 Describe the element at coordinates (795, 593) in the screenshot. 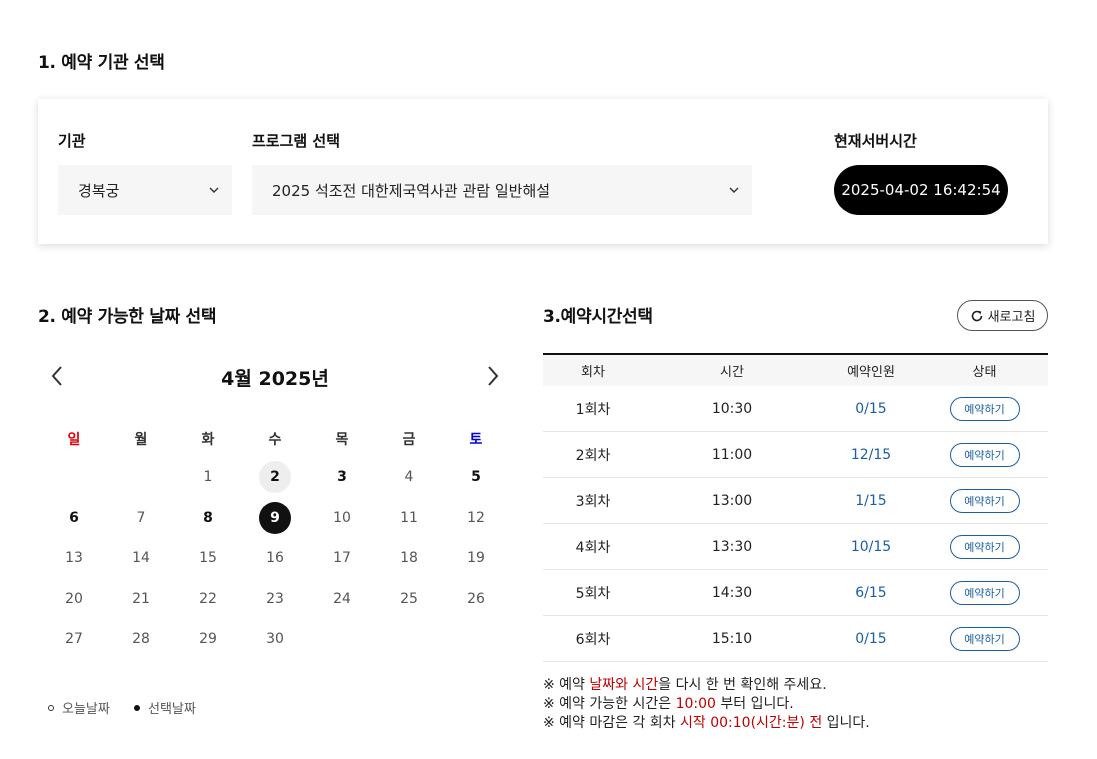

I see `table-row: 5회차 14:30 6/15 예약하기` at that location.